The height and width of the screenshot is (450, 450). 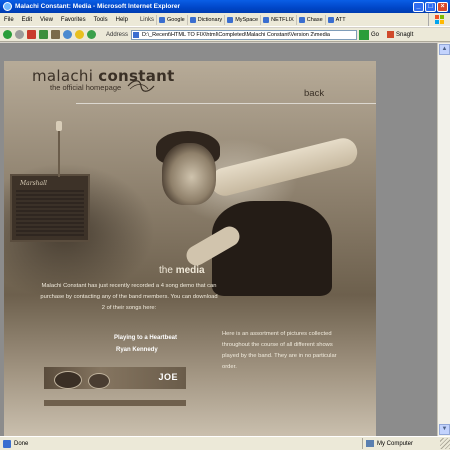 I want to click on link-label: ATT, so click(x=340, y=19).